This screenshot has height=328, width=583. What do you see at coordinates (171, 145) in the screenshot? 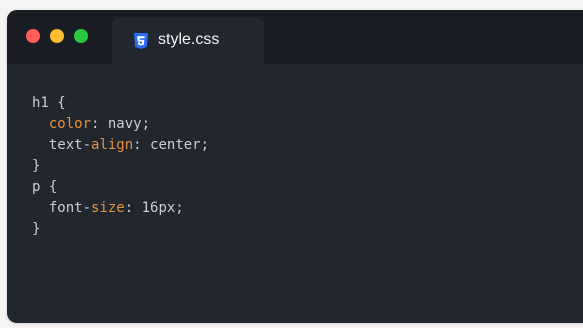
I see `code-token: : center;` at bounding box center [171, 145].